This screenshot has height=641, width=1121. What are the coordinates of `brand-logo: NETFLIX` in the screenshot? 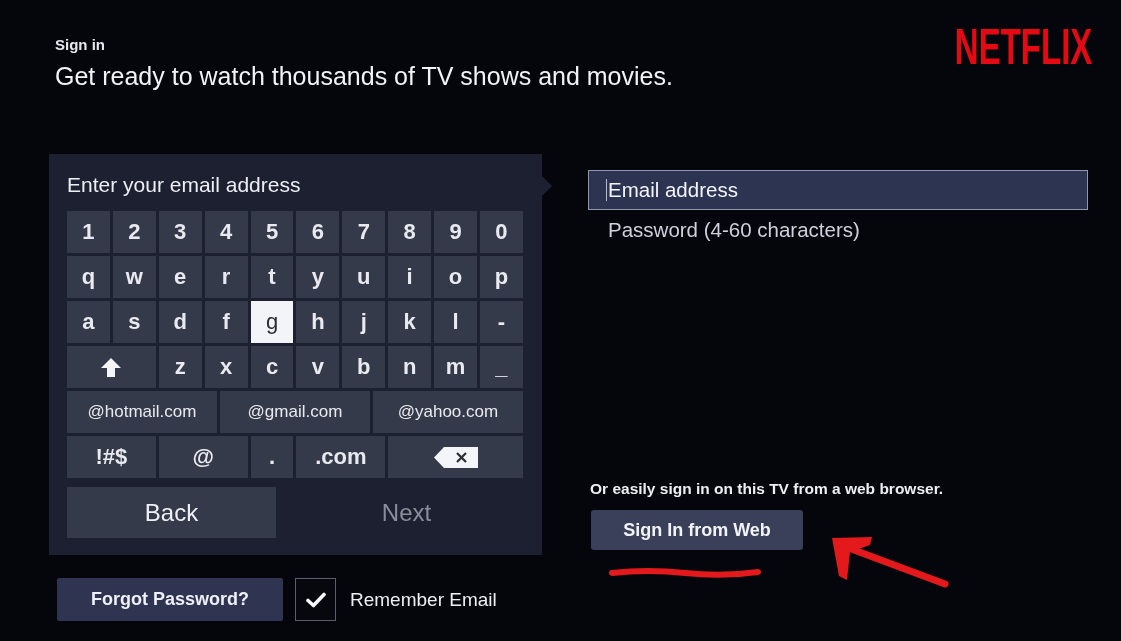 It's located at (1023, 47).